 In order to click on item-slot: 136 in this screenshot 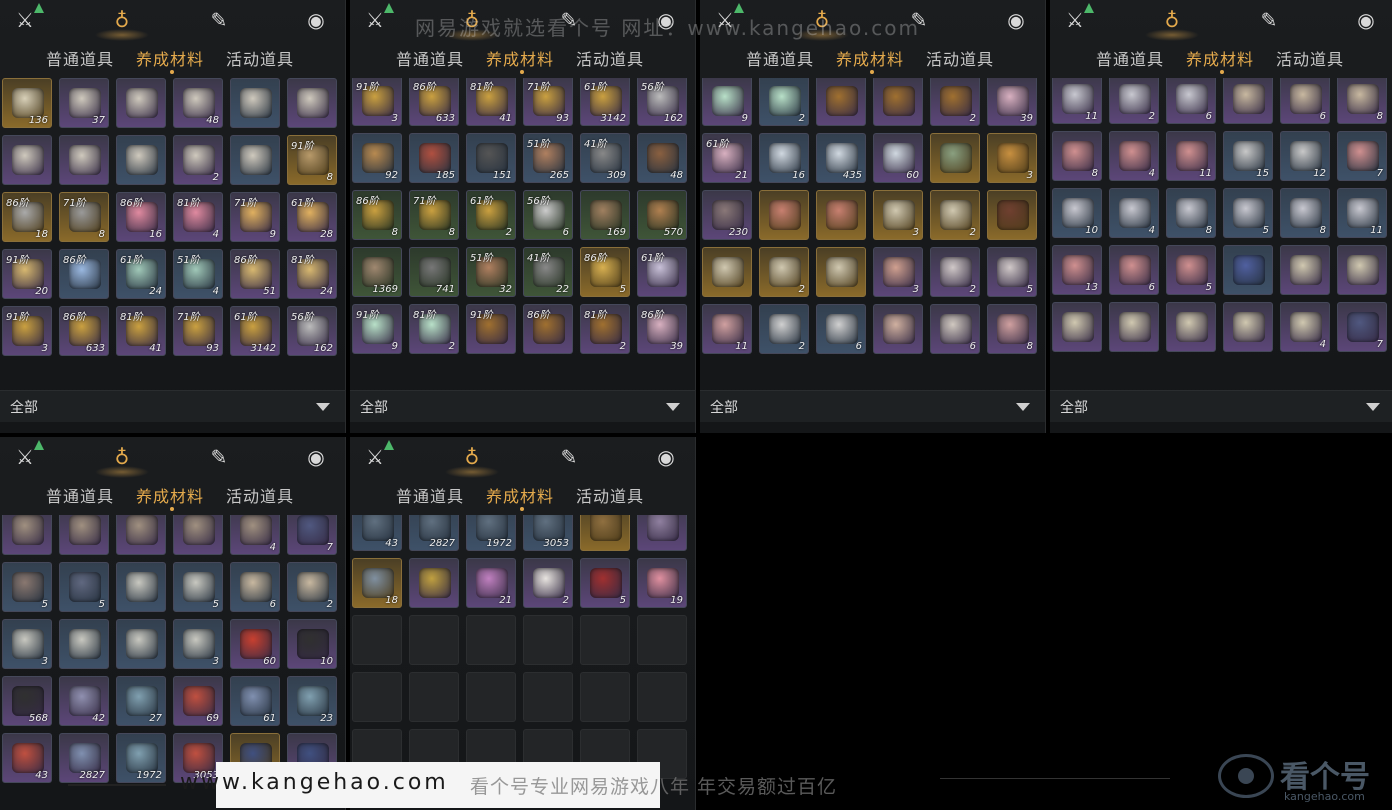, I will do `click(27, 103)`.